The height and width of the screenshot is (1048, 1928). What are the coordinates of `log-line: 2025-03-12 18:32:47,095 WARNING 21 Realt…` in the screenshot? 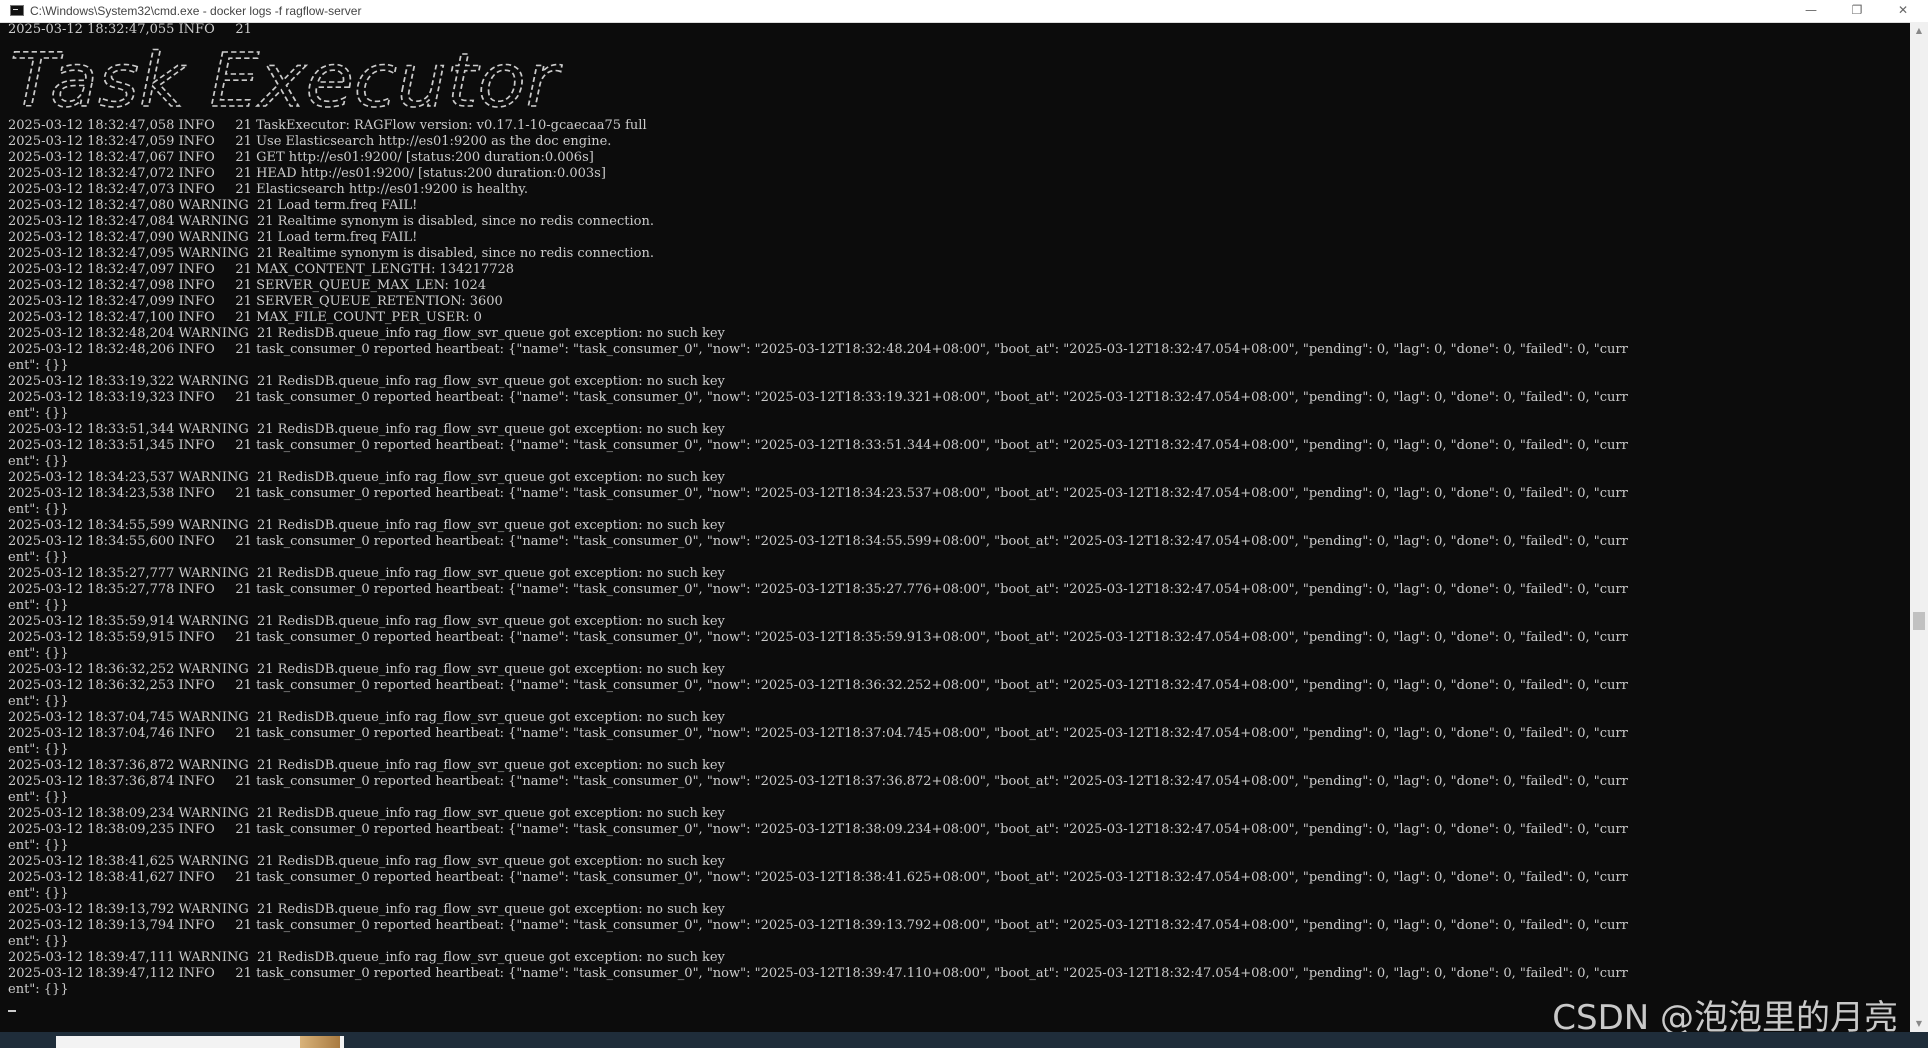 It's located at (331, 253).